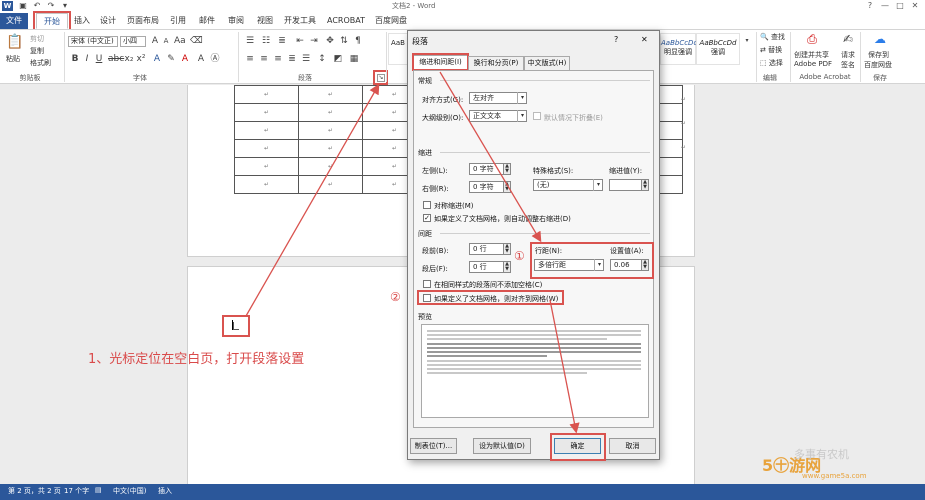 This screenshot has width=925, height=500. I want to click on proofing-icon: ▤, so click(98, 490).